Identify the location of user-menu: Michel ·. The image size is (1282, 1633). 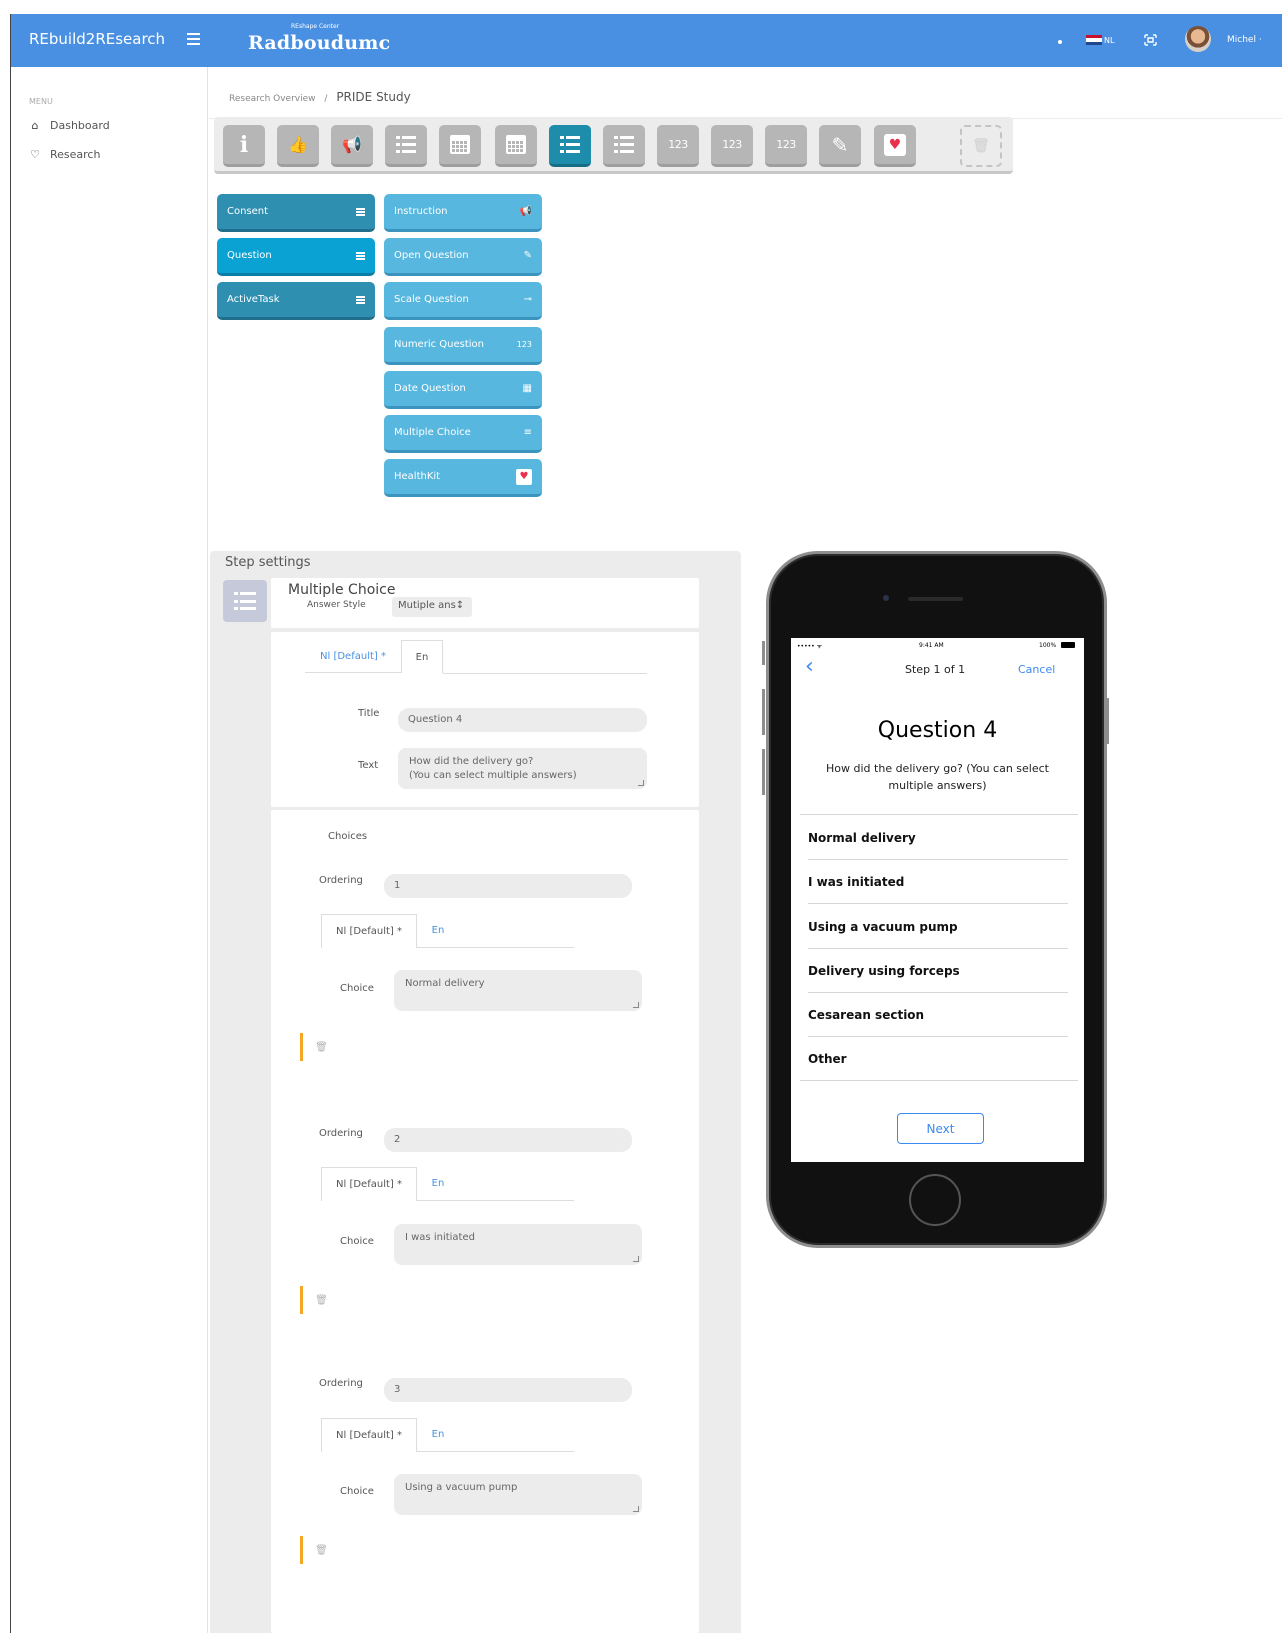
(1244, 40).